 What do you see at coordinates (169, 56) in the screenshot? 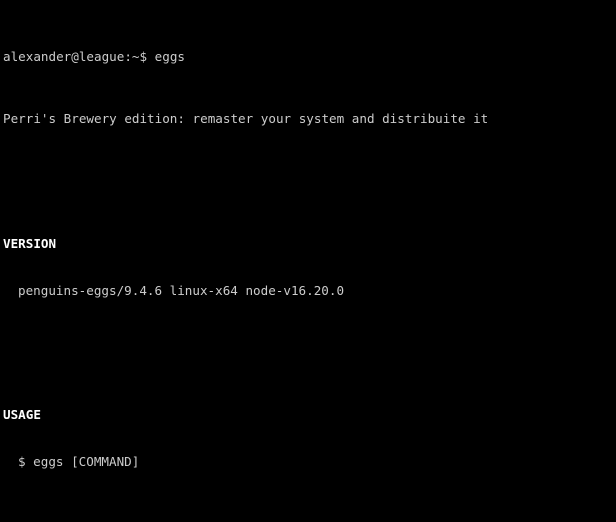
I see `entered-command: eggs` at bounding box center [169, 56].